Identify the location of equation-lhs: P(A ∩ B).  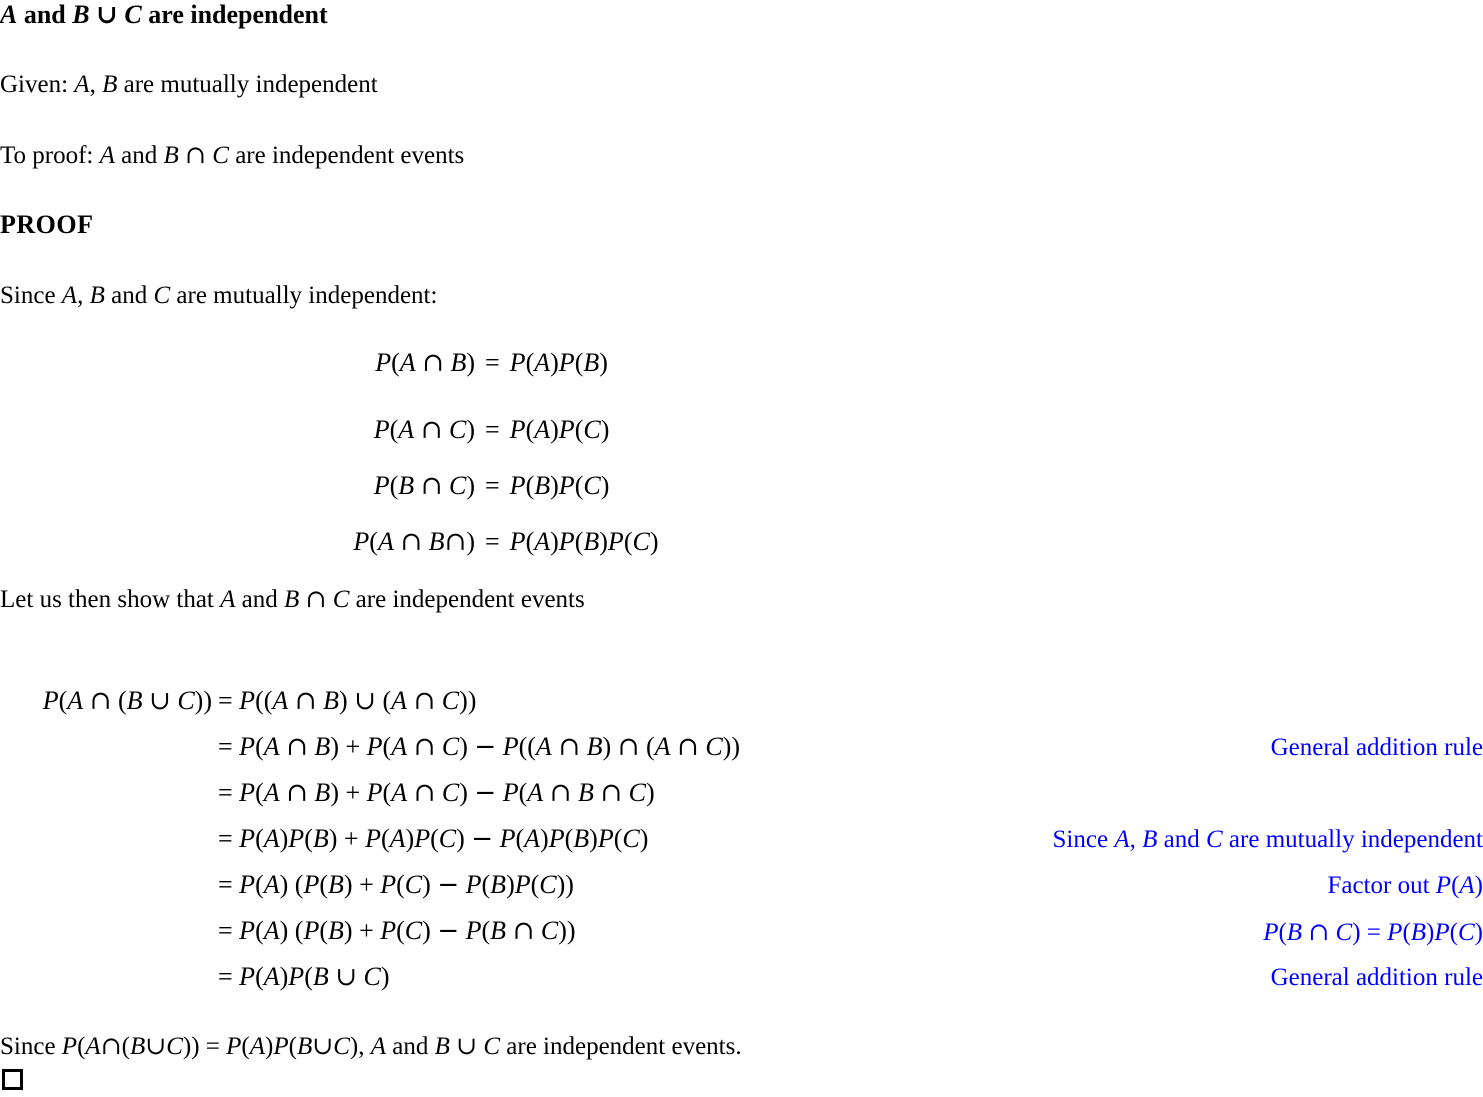
(425, 363).